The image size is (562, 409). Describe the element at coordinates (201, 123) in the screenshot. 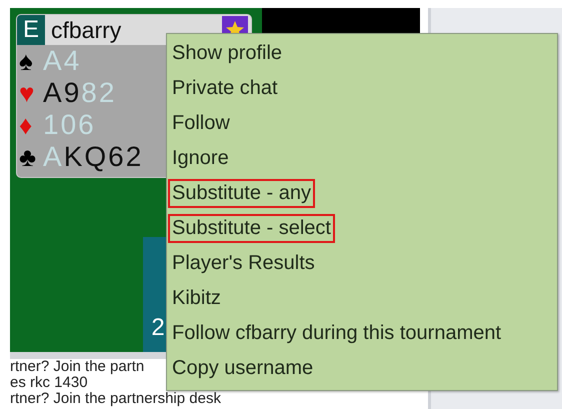

I see `menu-item: Follow` at that location.